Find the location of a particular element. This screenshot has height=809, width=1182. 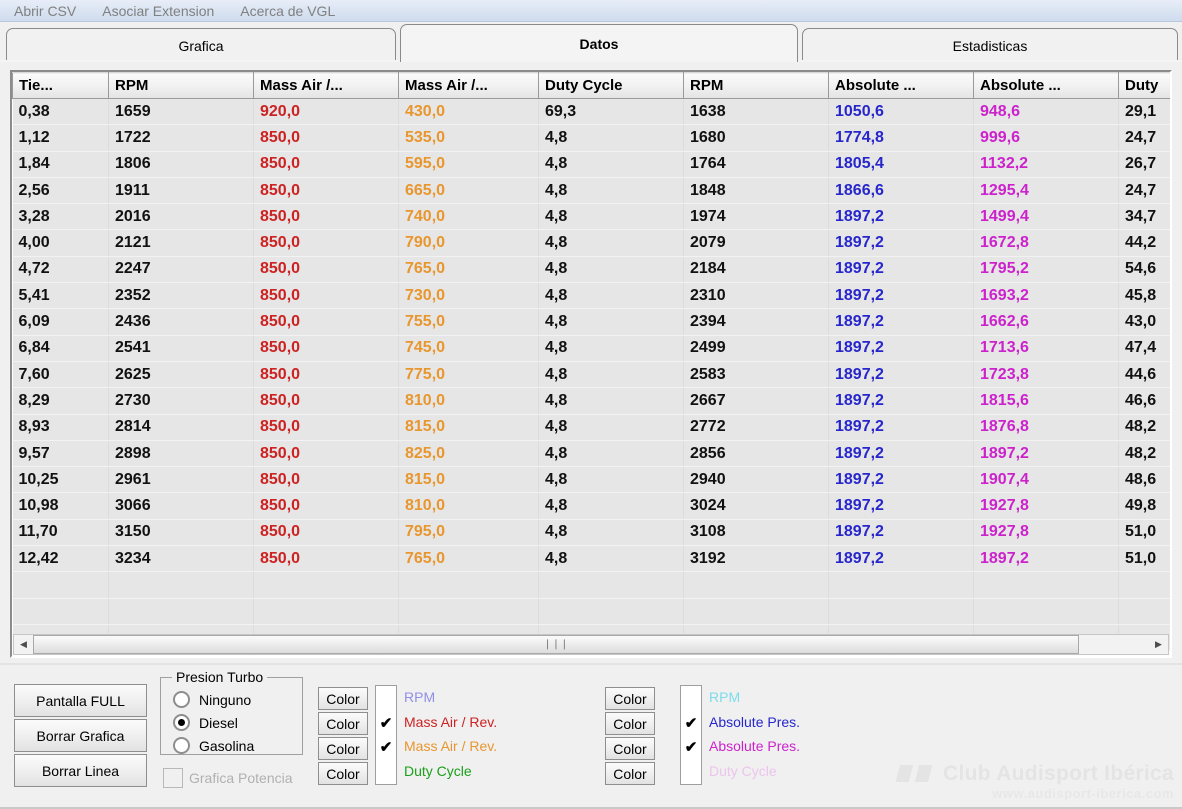

scroll-left-arrow-icon: ◀ is located at coordinates (23, 644).